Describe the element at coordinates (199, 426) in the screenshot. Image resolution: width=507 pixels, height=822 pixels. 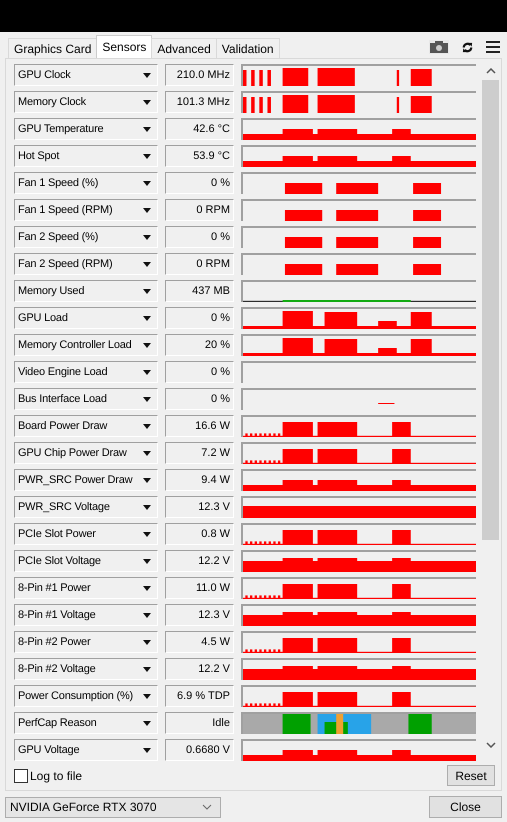
I see `sensor-value: 16.6 W` at that location.